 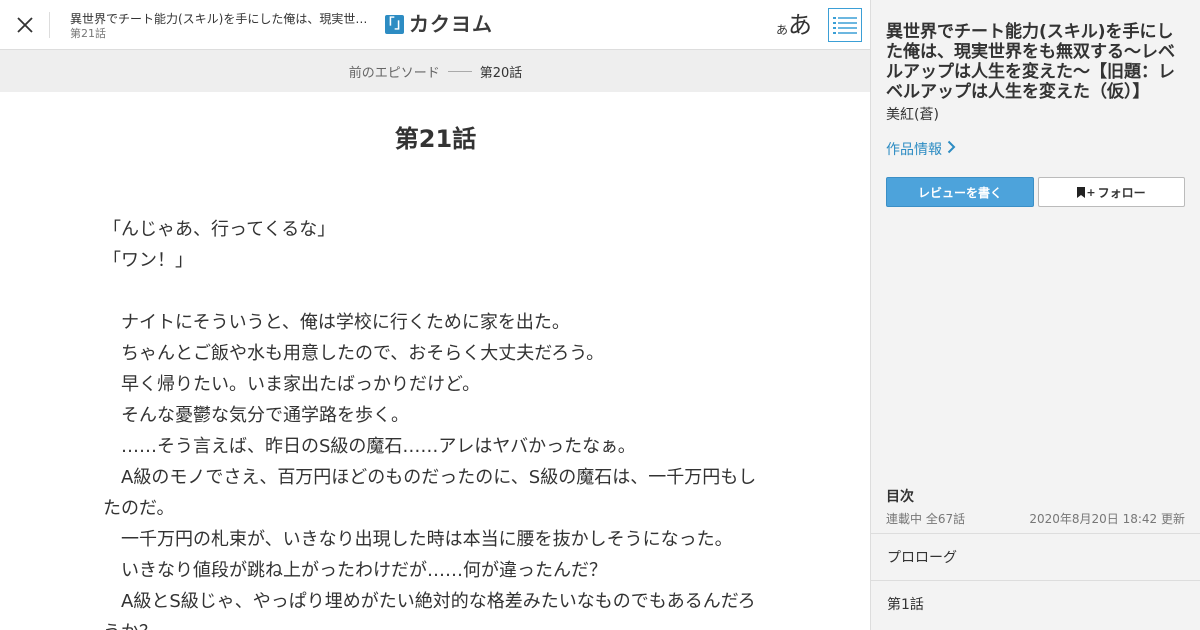 What do you see at coordinates (800, 25) in the screenshot?
I see `font-size-large-glyph: あ` at bounding box center [800, 25].